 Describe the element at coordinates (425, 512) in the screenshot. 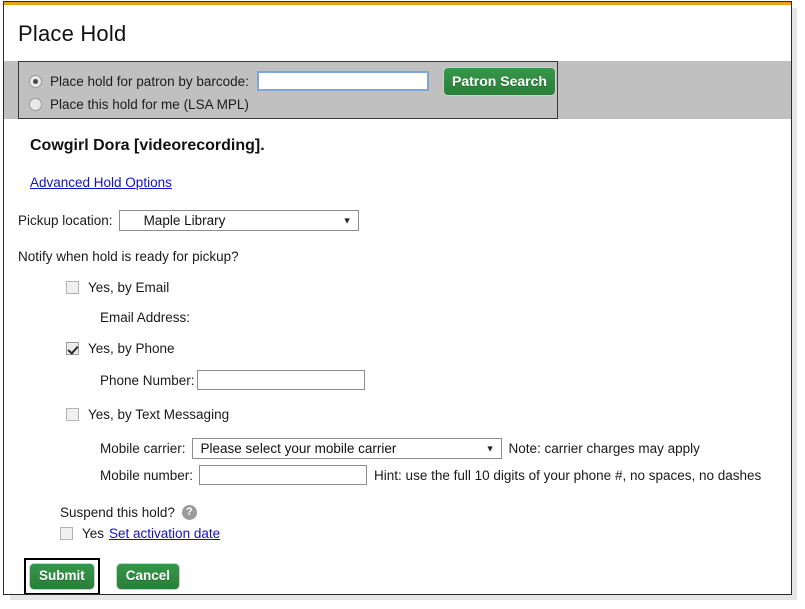

I see `suspend-question-row: Suspend this hold? ?` at that location.